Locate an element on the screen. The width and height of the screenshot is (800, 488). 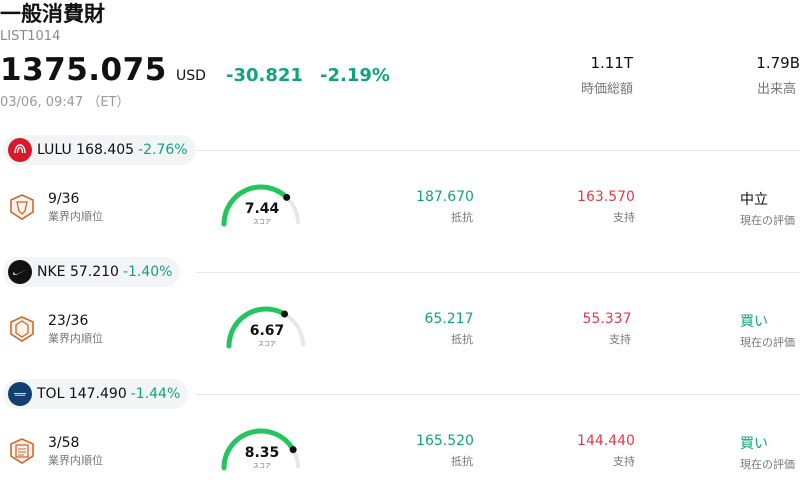
score-value: 8.35 is located at coordinates (262, 453).